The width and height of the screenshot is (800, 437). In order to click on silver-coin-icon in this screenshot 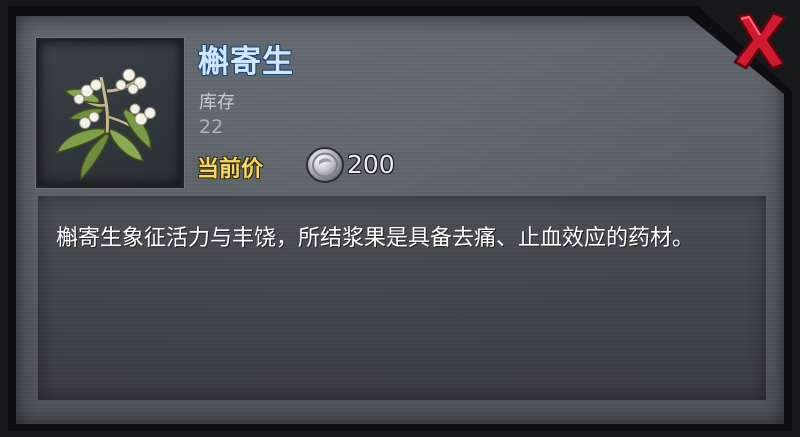, I will do `click(325, 165)`.